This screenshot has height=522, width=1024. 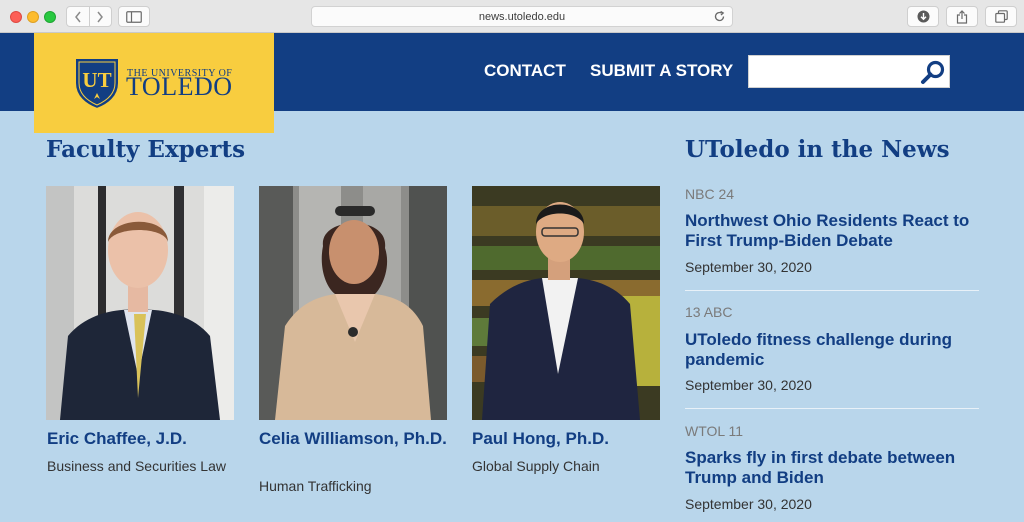 I want to click on tab-overview-button, so click(x=1001, y=16).